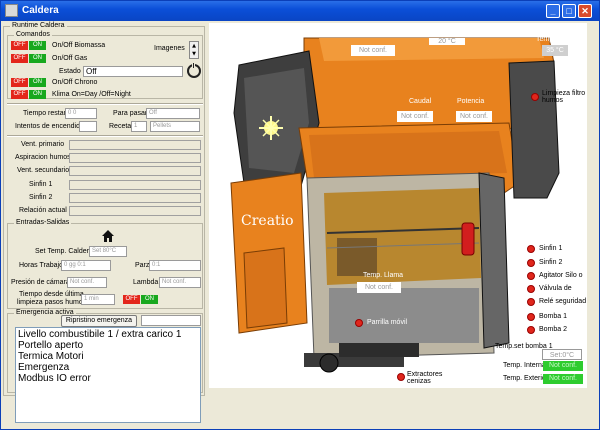 Image resolution: width=600 pixels, height=430 pixels. Describe the element at coordinates (37, 45) in the screenshot. I see `biomassa-on-toggle: ON` at that location.